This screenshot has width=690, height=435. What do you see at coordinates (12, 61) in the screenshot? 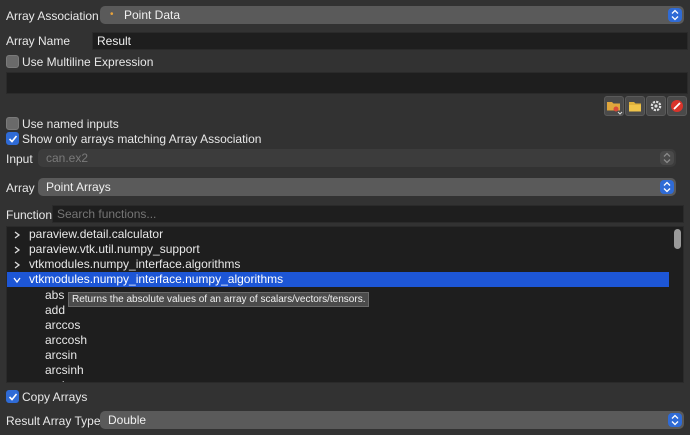
I see `multiline-checkbox` at bounding box center [12, 61].